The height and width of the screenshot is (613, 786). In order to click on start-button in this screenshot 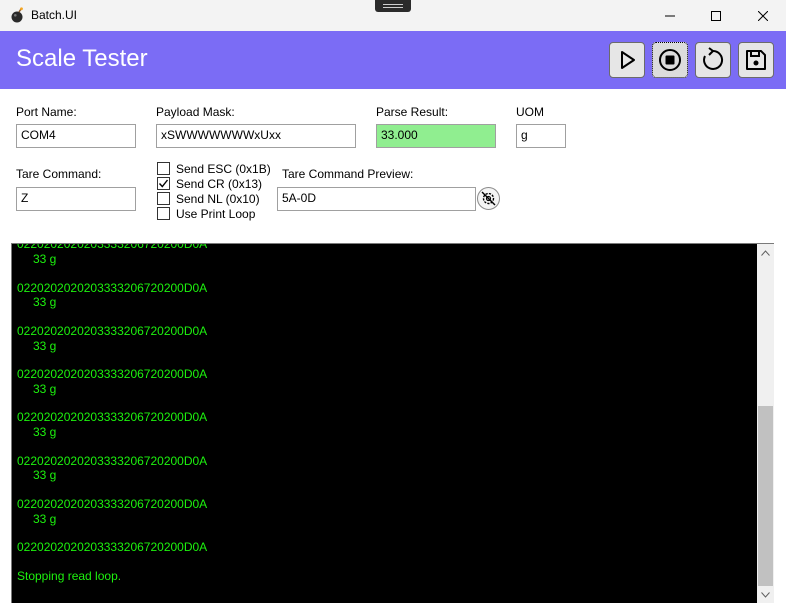, I will do `click(627, 60)`.